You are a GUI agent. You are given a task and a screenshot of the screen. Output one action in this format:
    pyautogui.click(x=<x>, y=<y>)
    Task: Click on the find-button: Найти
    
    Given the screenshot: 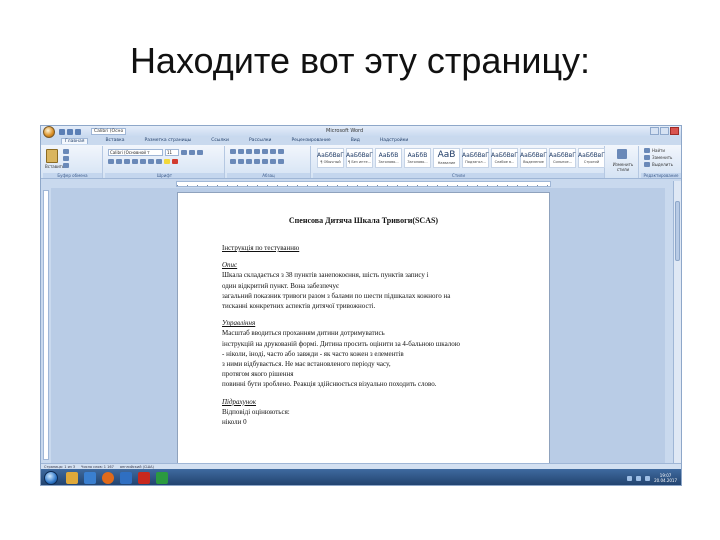 What is the action you would take?
    pyautogui.click(x=658, y=150)
    